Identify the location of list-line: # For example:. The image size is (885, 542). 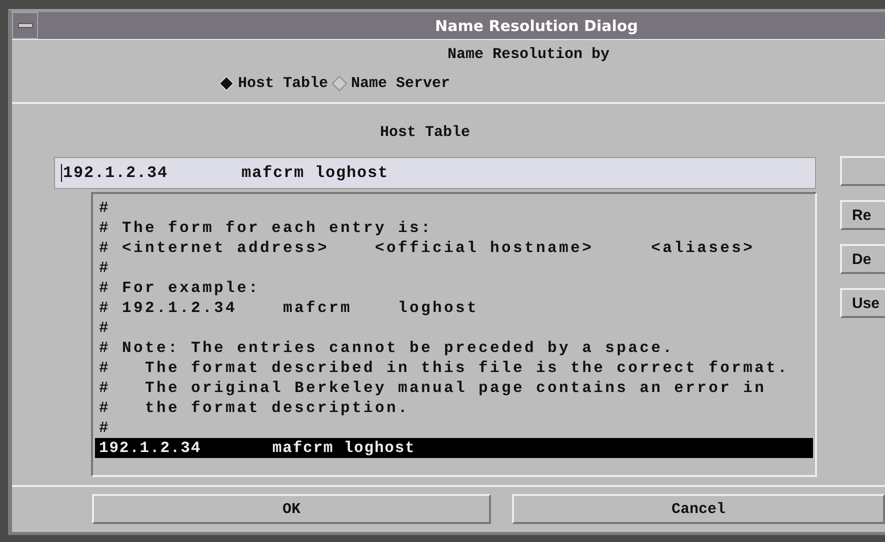
(454, 288).